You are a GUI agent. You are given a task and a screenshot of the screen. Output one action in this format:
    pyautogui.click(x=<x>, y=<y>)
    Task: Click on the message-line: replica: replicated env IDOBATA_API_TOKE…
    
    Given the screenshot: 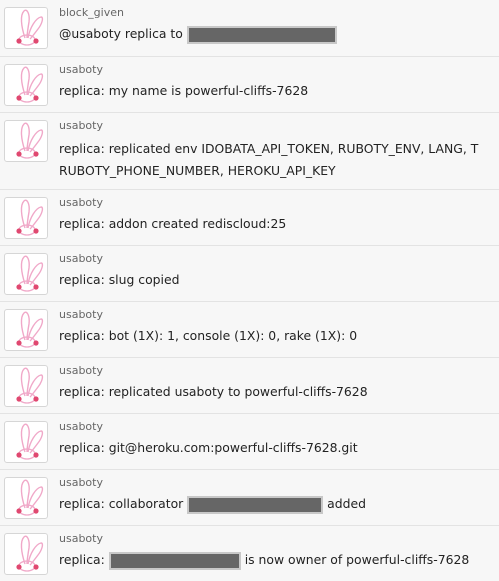 What is the action you would take?
    pyautogui.click(x=269, y=148)
    